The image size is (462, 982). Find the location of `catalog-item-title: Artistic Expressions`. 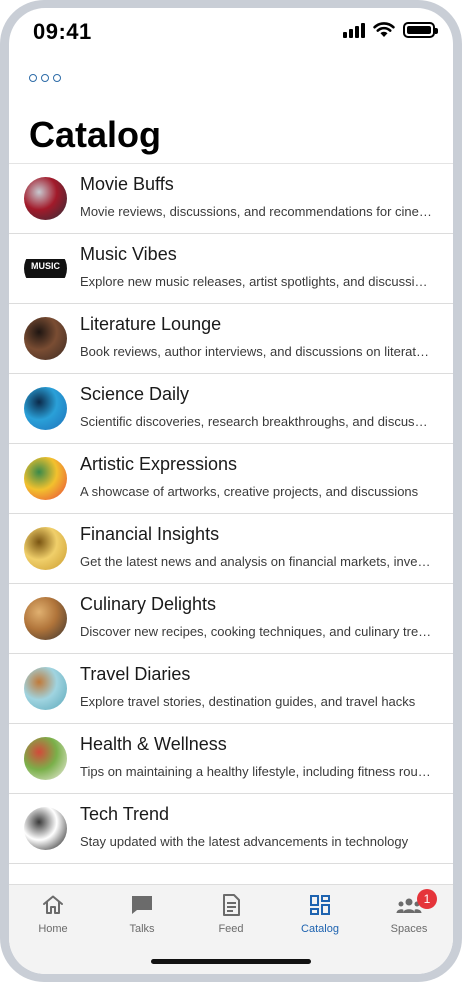

catalog-item-title: Artistic Expressions is located at coordinates (159, 464).